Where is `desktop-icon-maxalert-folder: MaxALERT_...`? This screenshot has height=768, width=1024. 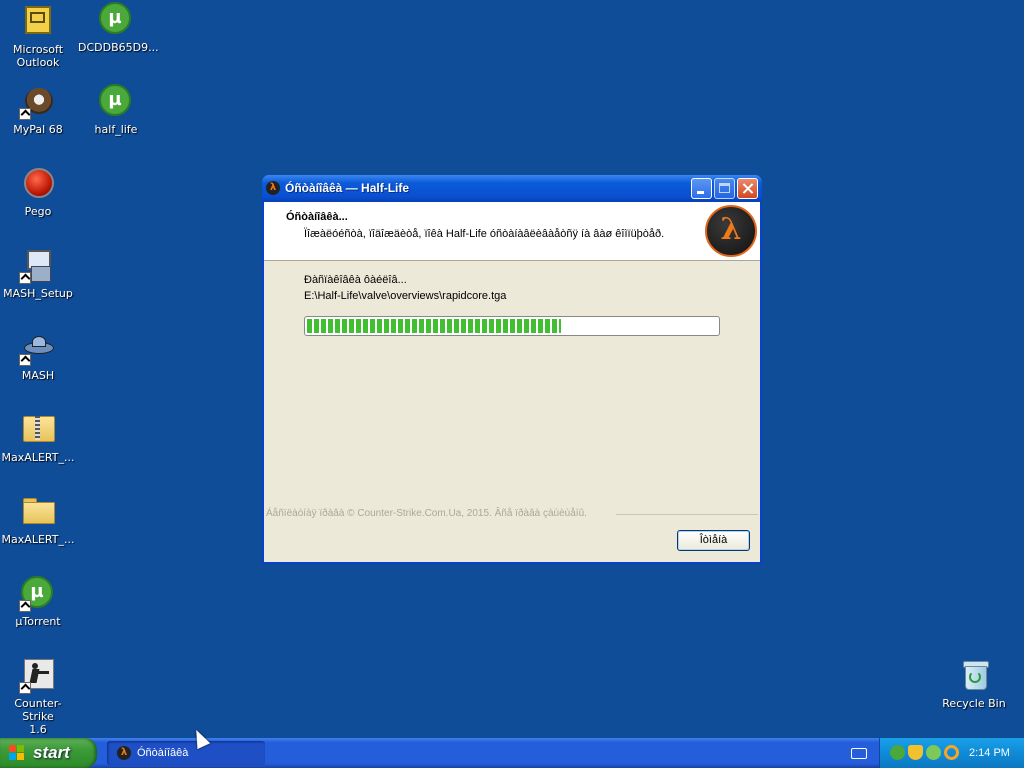
desktop-icon-maxalert-folder: MaxALERT_... is located at coordinates (38, 520).